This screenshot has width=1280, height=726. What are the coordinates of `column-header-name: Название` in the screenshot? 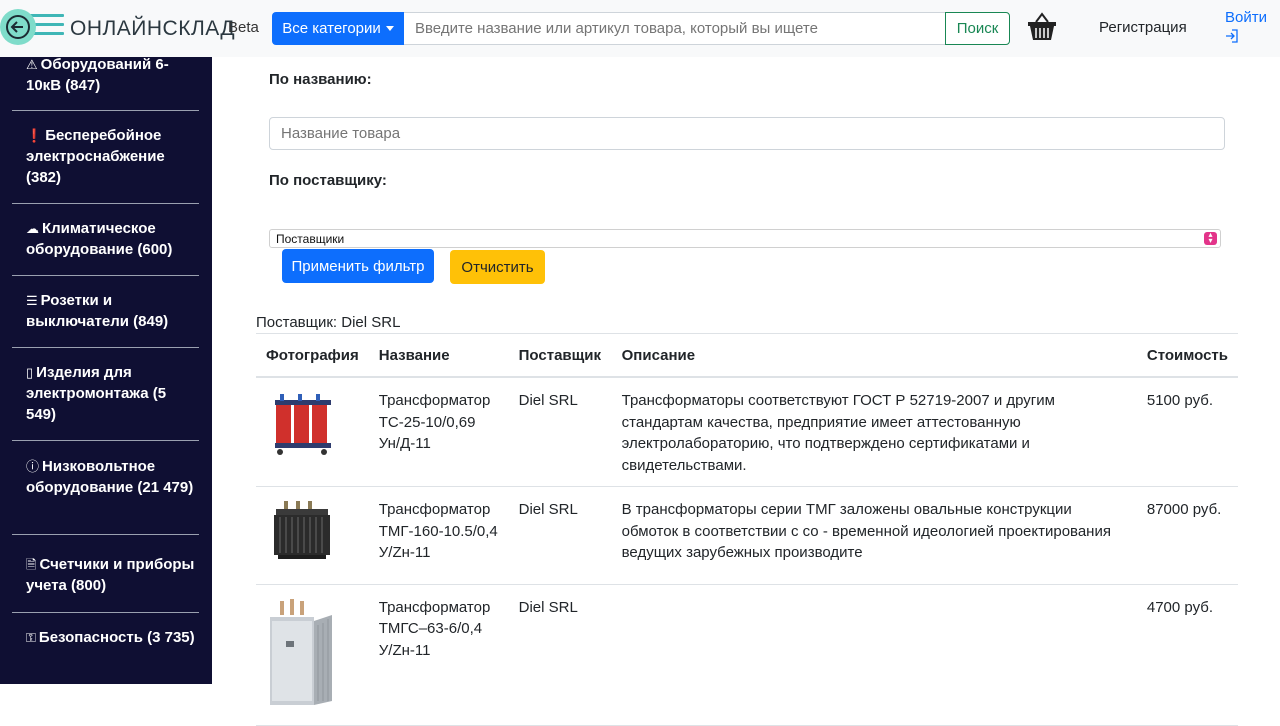 It's located at (438, 355).